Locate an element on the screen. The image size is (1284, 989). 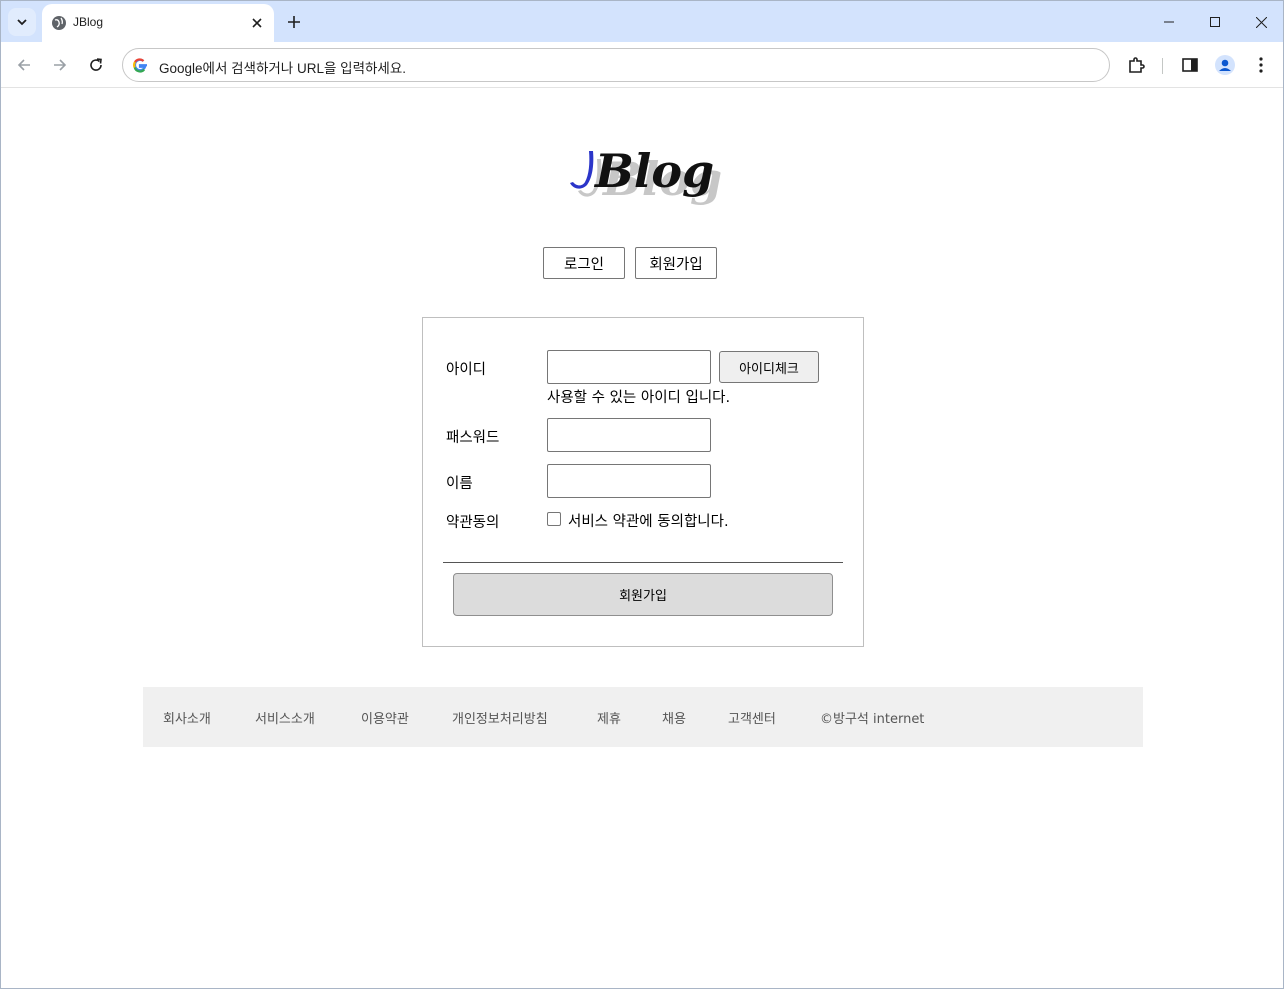
maximize-icon is located at coordinates (1215, 22).